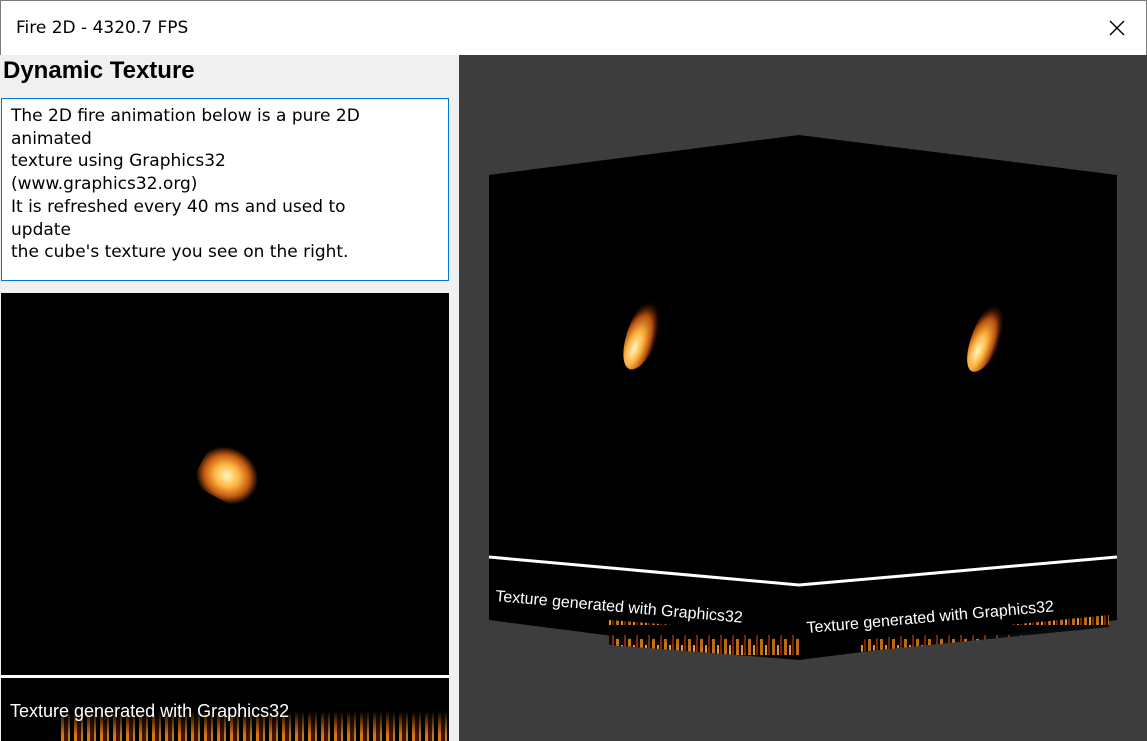 Image resolution: width=1147 pixels, height=741 pixels. I want to click on close-icon, so click(1117, 28).